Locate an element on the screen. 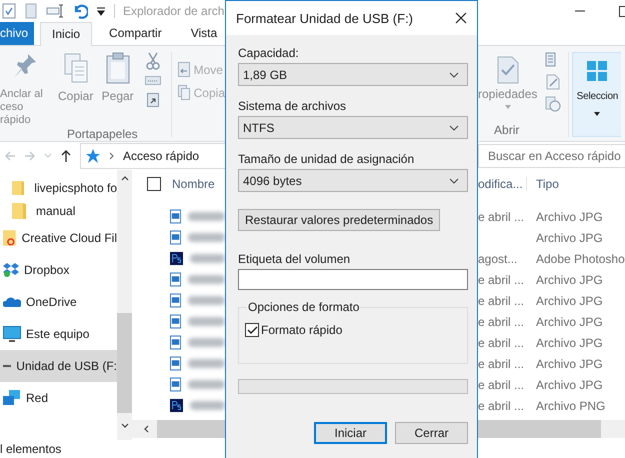 The width and height of the screenshot is (625, 458). close-icon is located at coordinates (461, 18).